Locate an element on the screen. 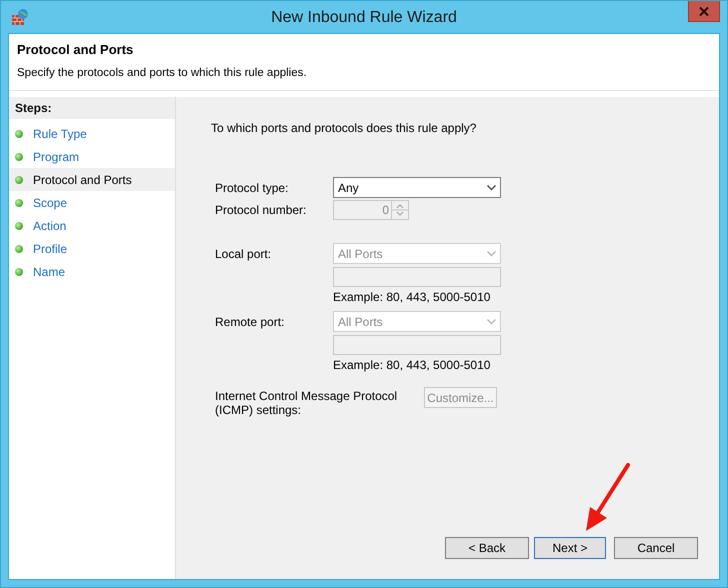 Image resolution: width=728 pixels, height=588 pixels. annotation-arrow is located at coordinates (608, 497).